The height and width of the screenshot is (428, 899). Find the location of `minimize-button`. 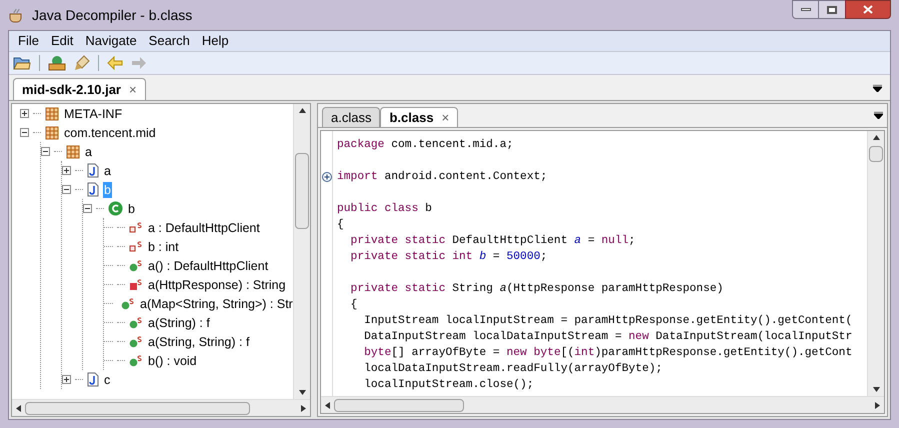

minimize-button is located at coordinates (805, 9).